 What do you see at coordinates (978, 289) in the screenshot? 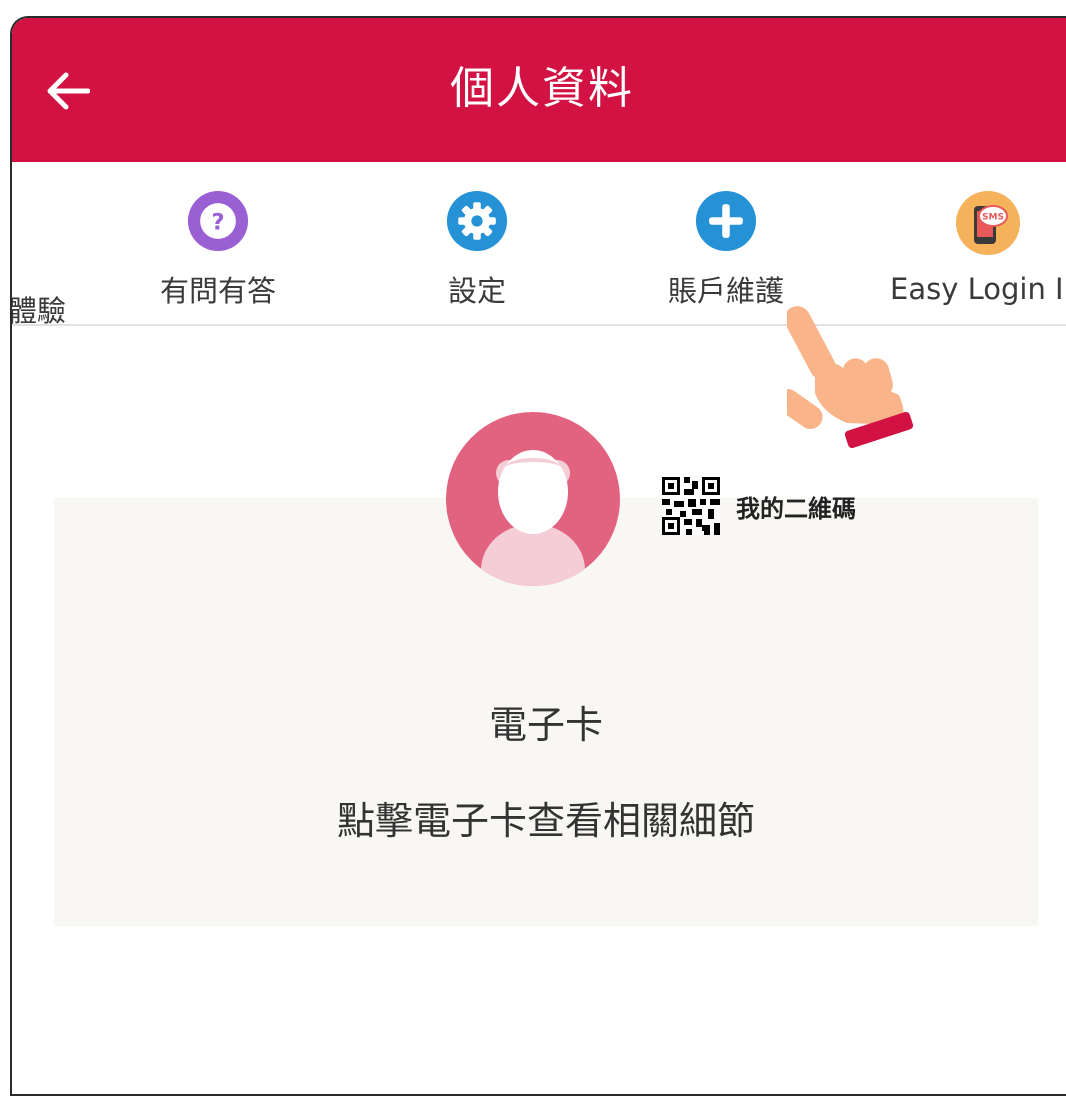
I see `tab-label: Easy Login ID` at bounding box center [978, 289].